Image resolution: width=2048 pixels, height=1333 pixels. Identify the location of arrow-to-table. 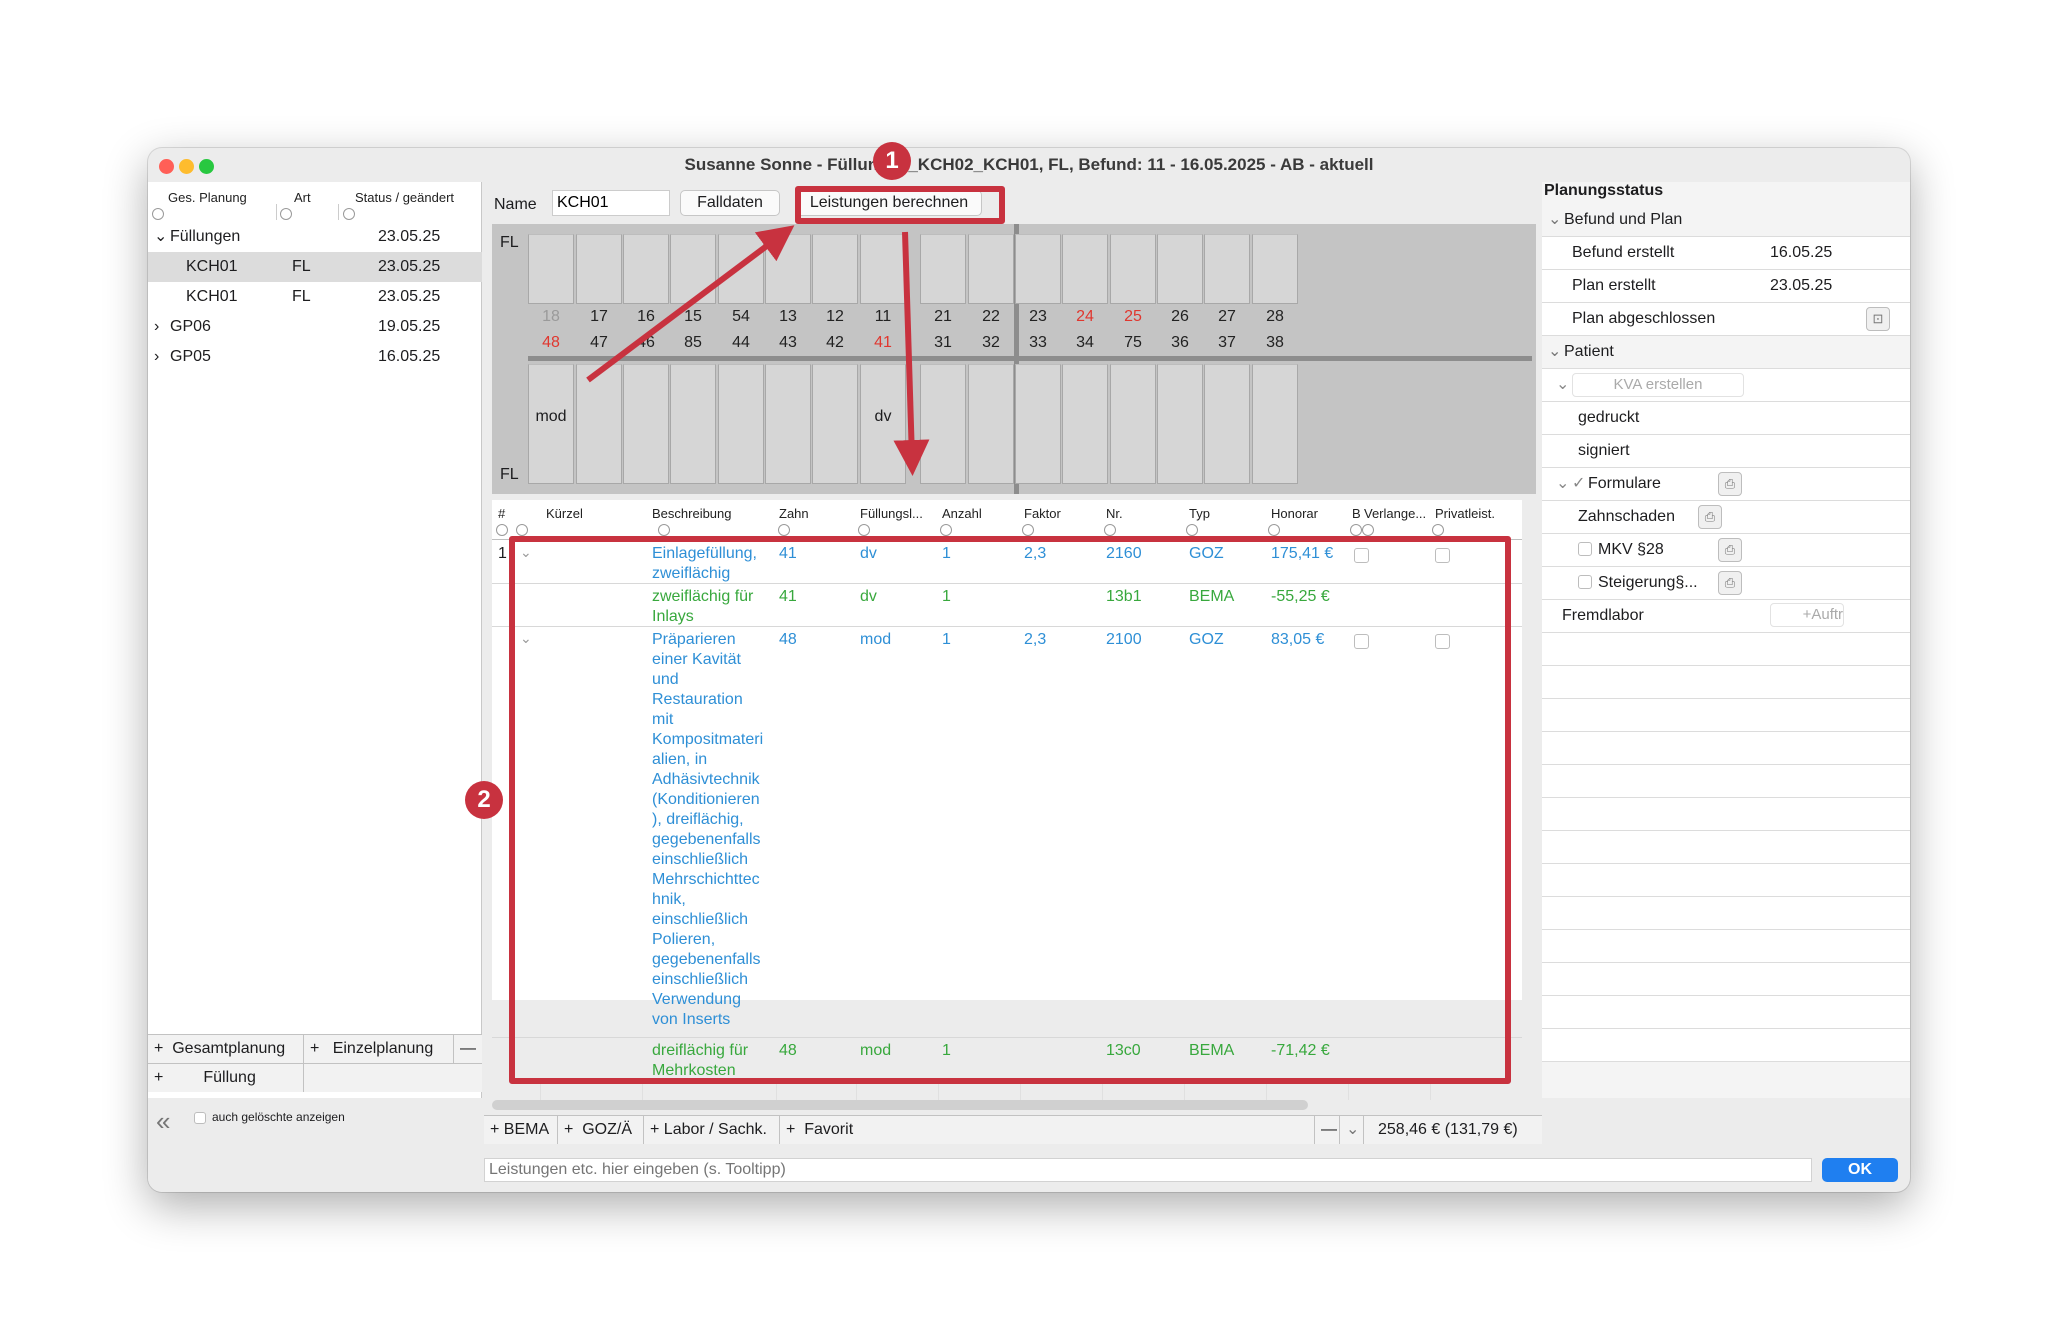
(911, 353).